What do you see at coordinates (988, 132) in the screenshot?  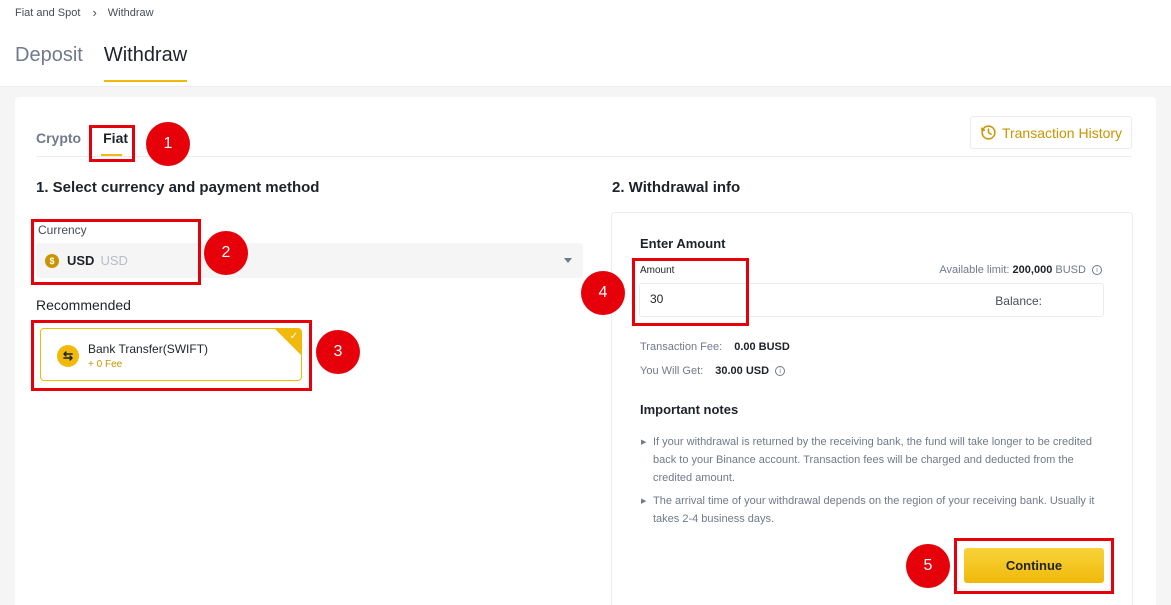 I see `history-icon` at bounding box center [988, 132].